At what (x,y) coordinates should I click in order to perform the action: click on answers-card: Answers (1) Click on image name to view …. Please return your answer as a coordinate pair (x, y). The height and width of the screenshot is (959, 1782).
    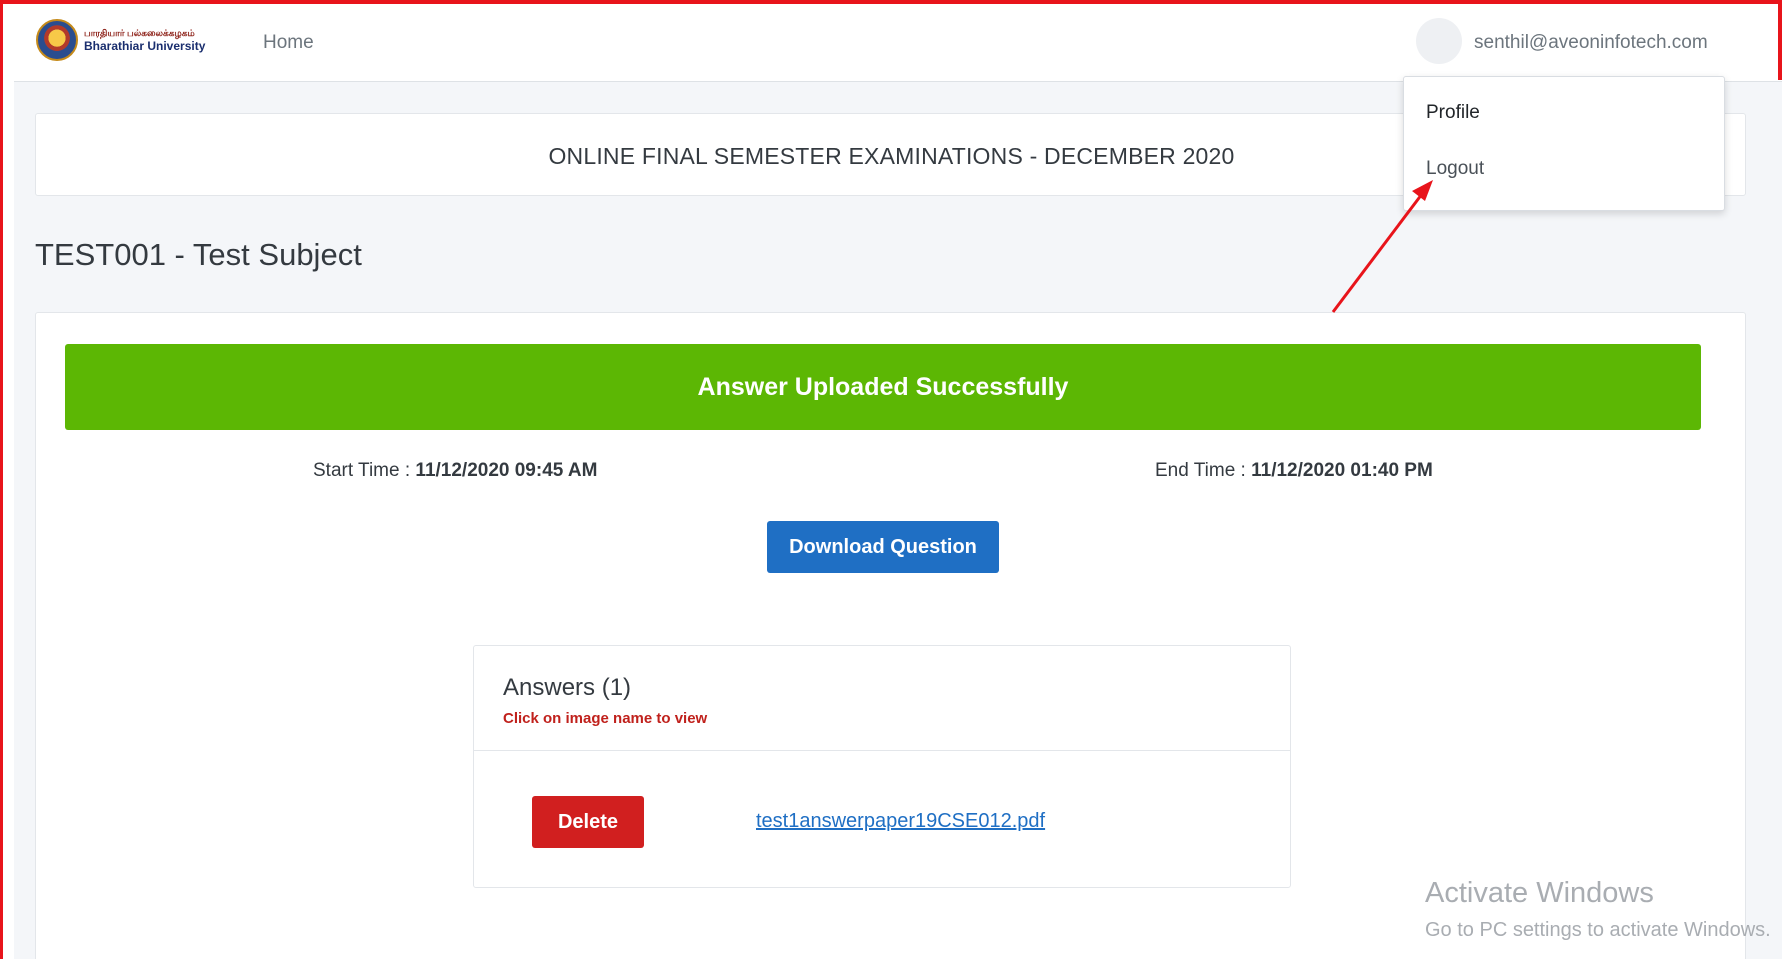
    Looking at the image, I should click on (882, 766).